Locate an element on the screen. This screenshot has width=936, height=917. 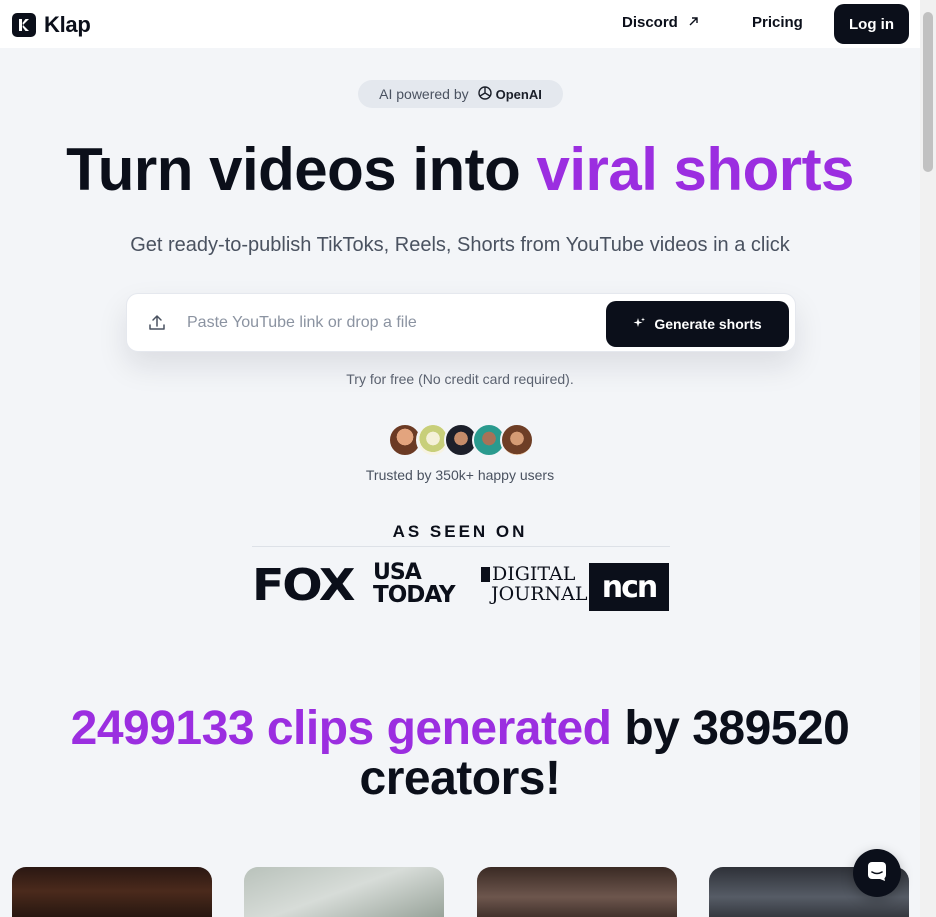
youtube-link-input is located at coordinates (392, 323).